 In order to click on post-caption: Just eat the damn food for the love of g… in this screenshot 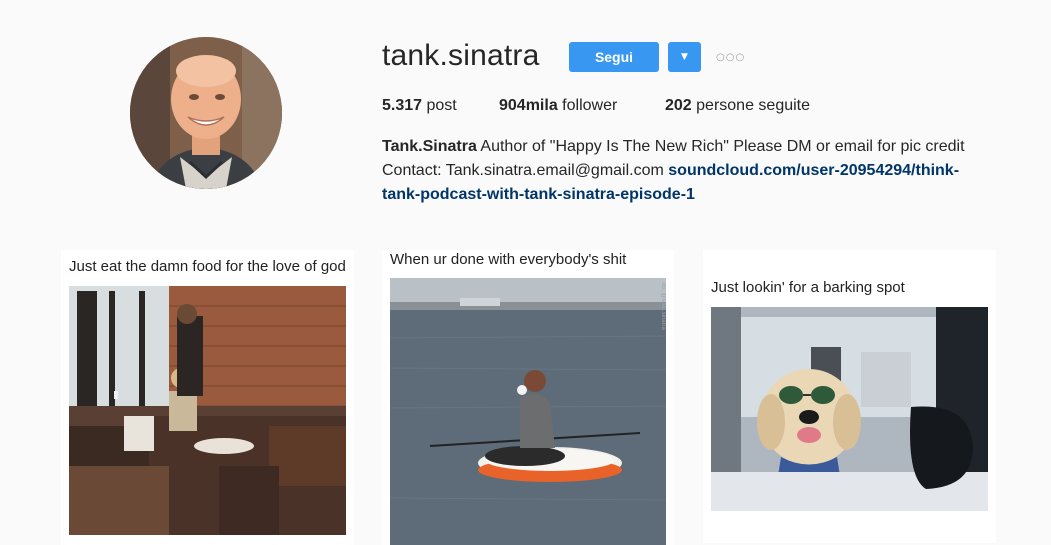, I will do `click(207, 266)`.